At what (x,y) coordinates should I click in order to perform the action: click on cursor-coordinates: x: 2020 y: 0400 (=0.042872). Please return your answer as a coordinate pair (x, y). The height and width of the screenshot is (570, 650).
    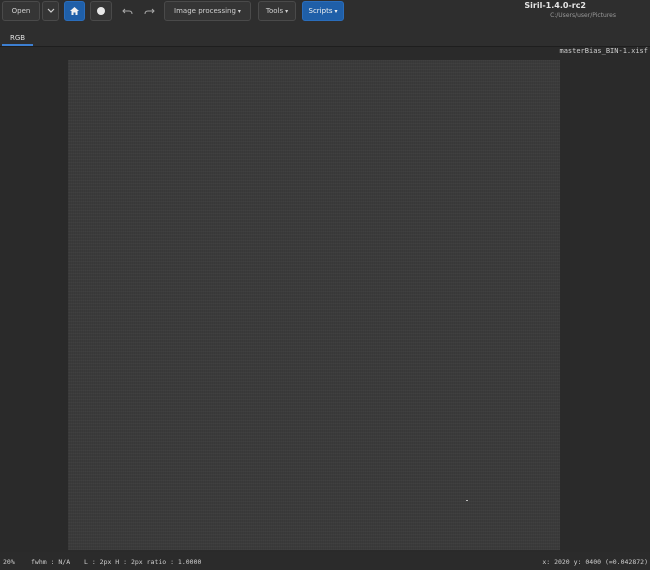
    Looking at the image, I should click on (595, 562).